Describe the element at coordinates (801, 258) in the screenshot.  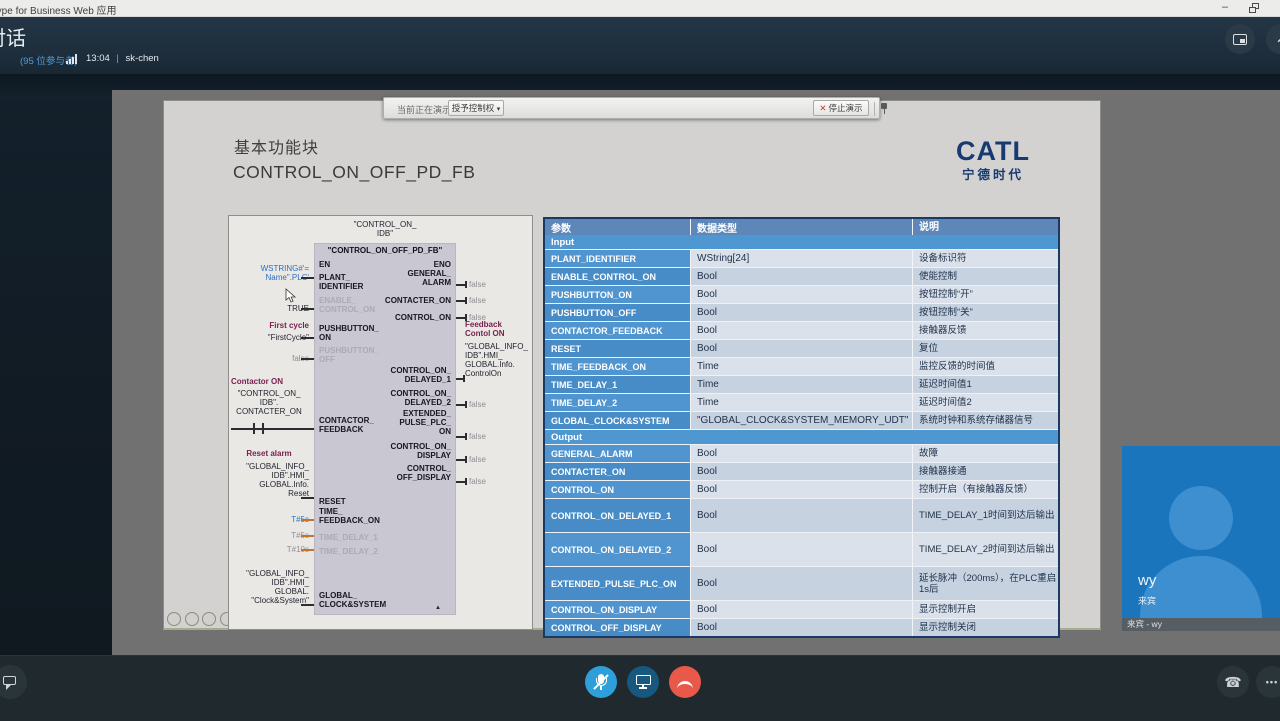
I see `type-cell: WString[24]` at that location.